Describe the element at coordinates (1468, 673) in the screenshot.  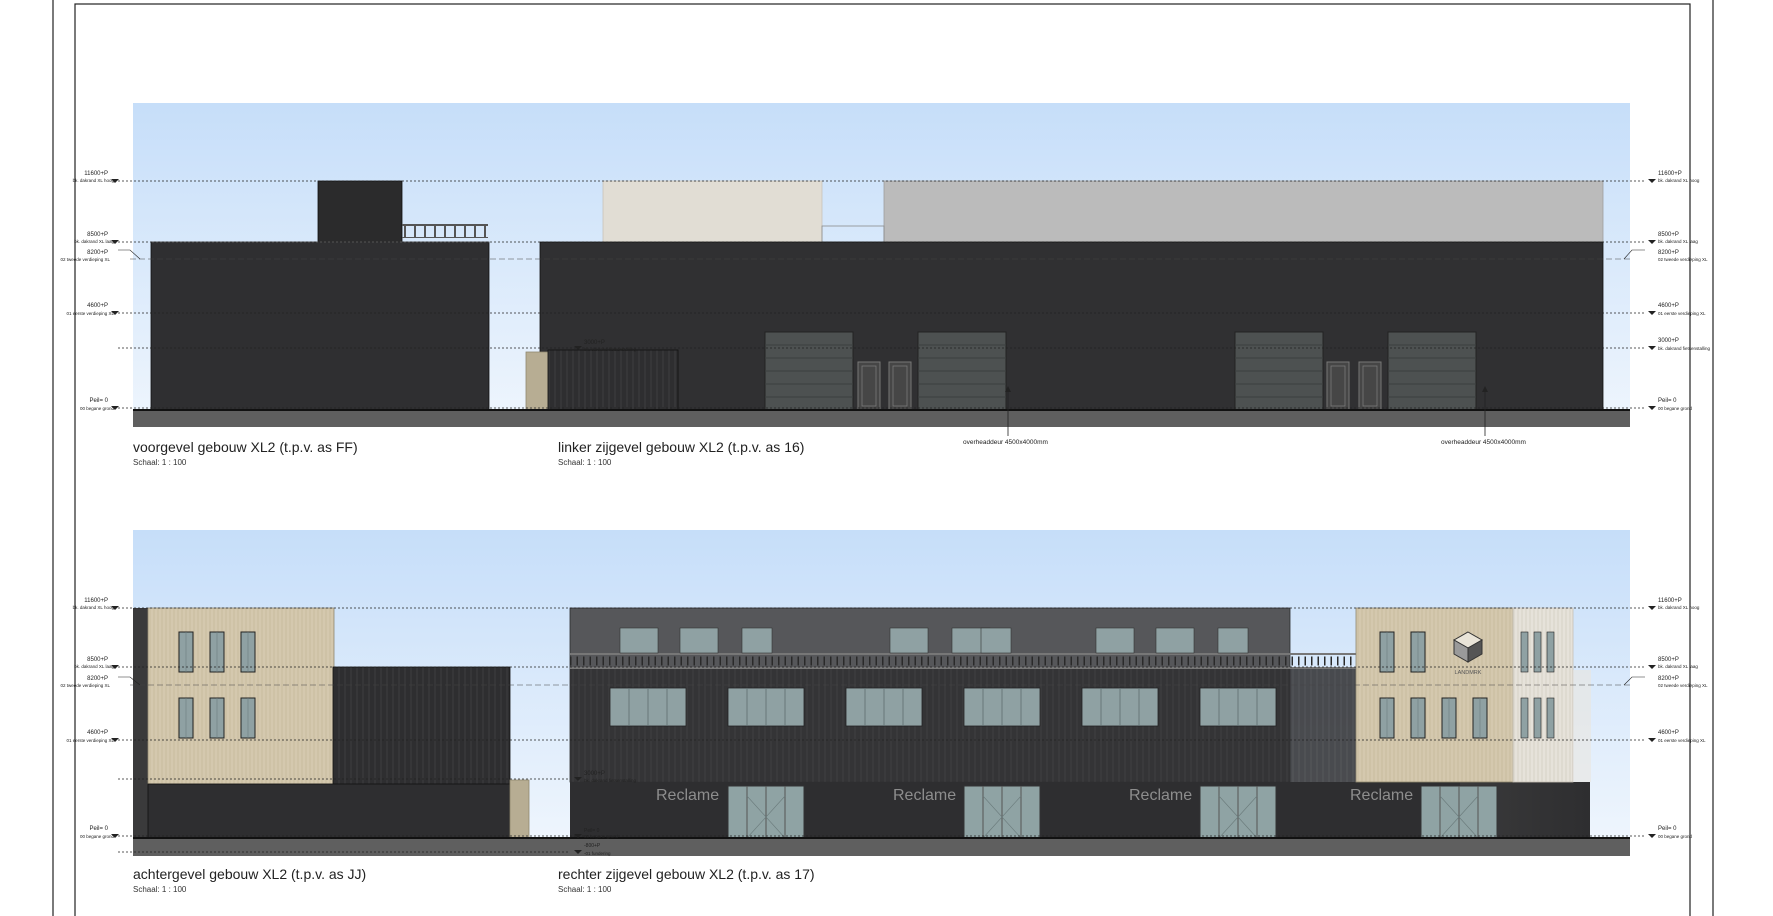
I see `brand-logo-text: LANDMRK` at that location.